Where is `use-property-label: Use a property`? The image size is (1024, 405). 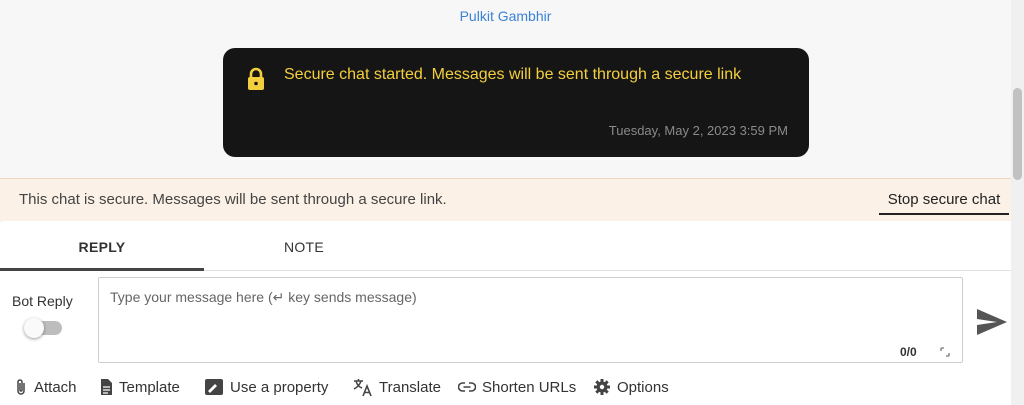
use-property-label: Use a property is located at coordinates (279, 387).